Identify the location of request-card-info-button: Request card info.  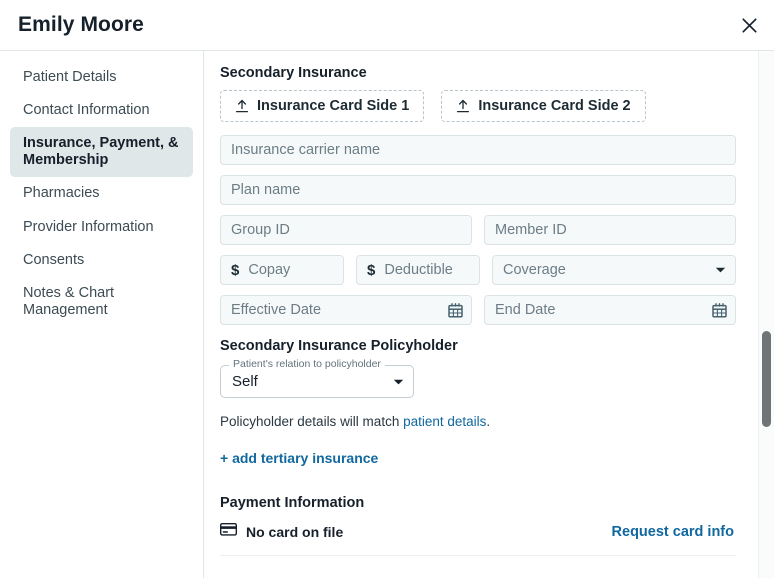
(673, 532).